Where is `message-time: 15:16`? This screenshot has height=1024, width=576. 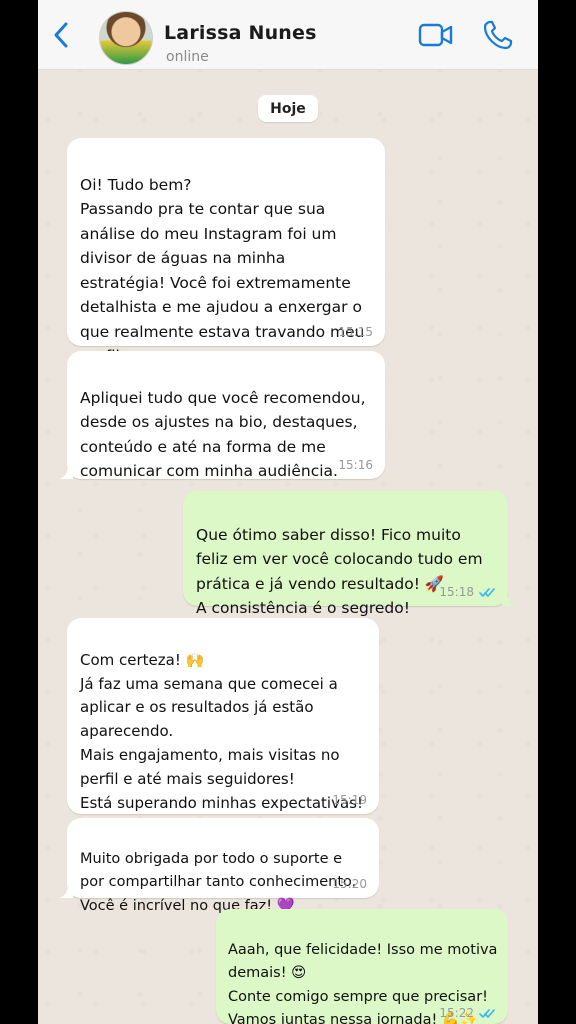
message-time: 15:16 is located at coordinates (355, 465).